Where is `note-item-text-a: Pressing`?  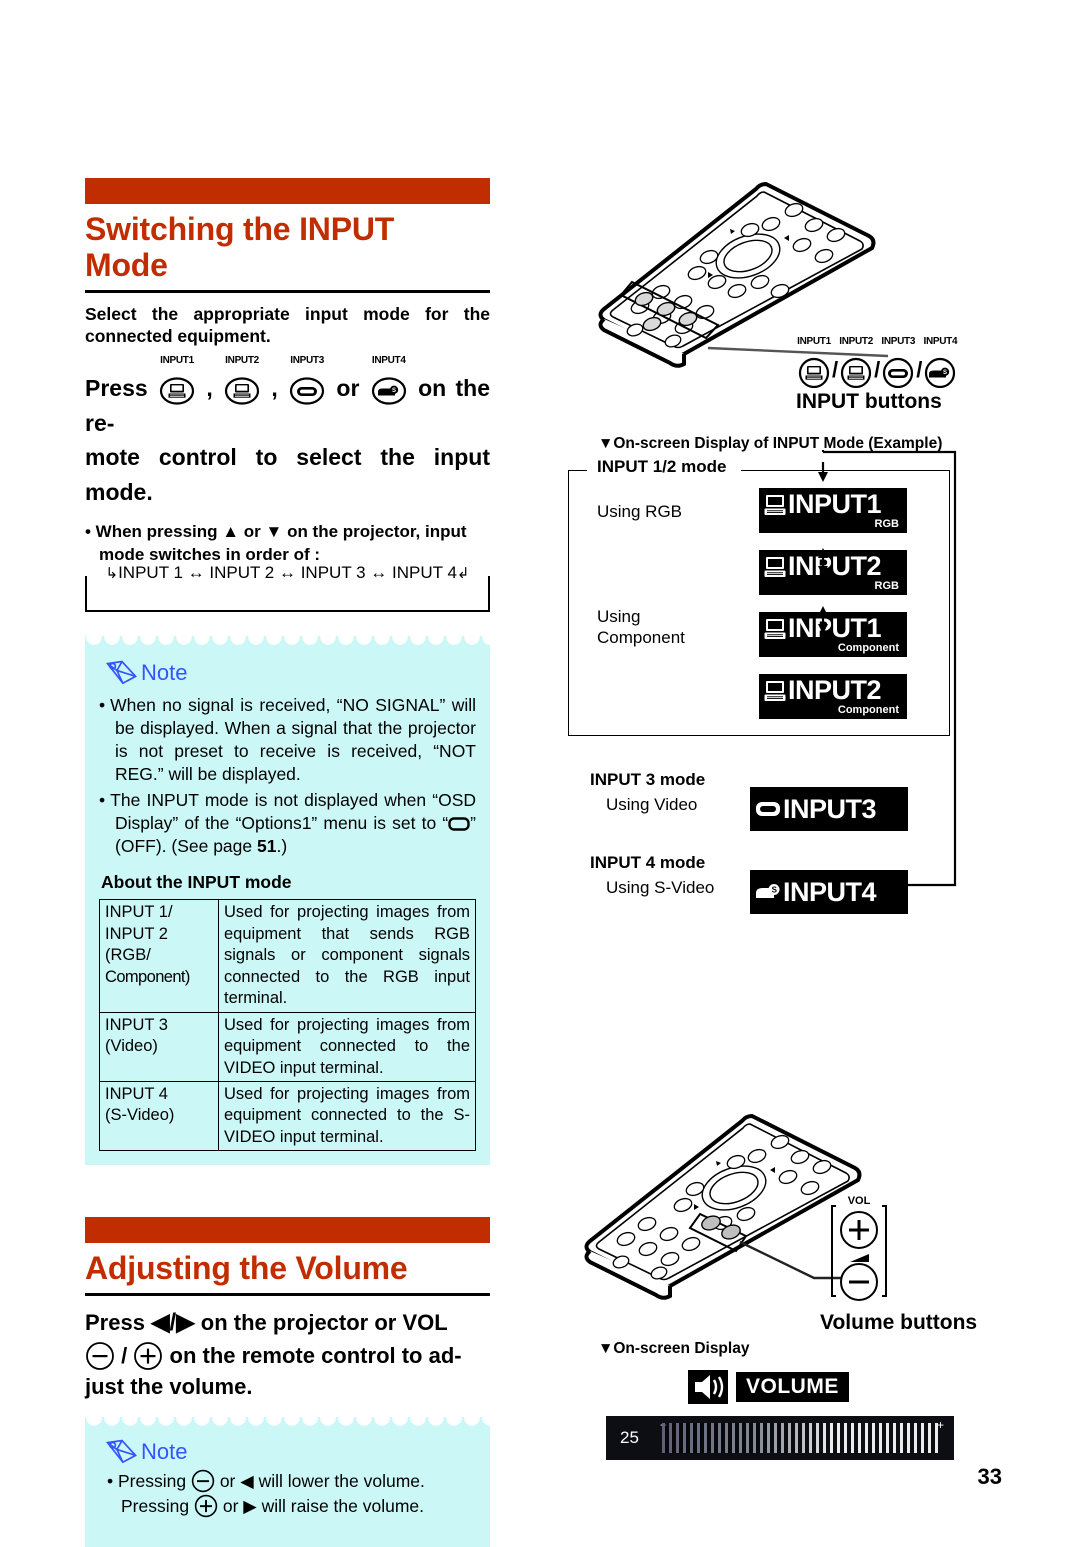 note-item-text-a: Pressing is located at coordinates (155, 1506).